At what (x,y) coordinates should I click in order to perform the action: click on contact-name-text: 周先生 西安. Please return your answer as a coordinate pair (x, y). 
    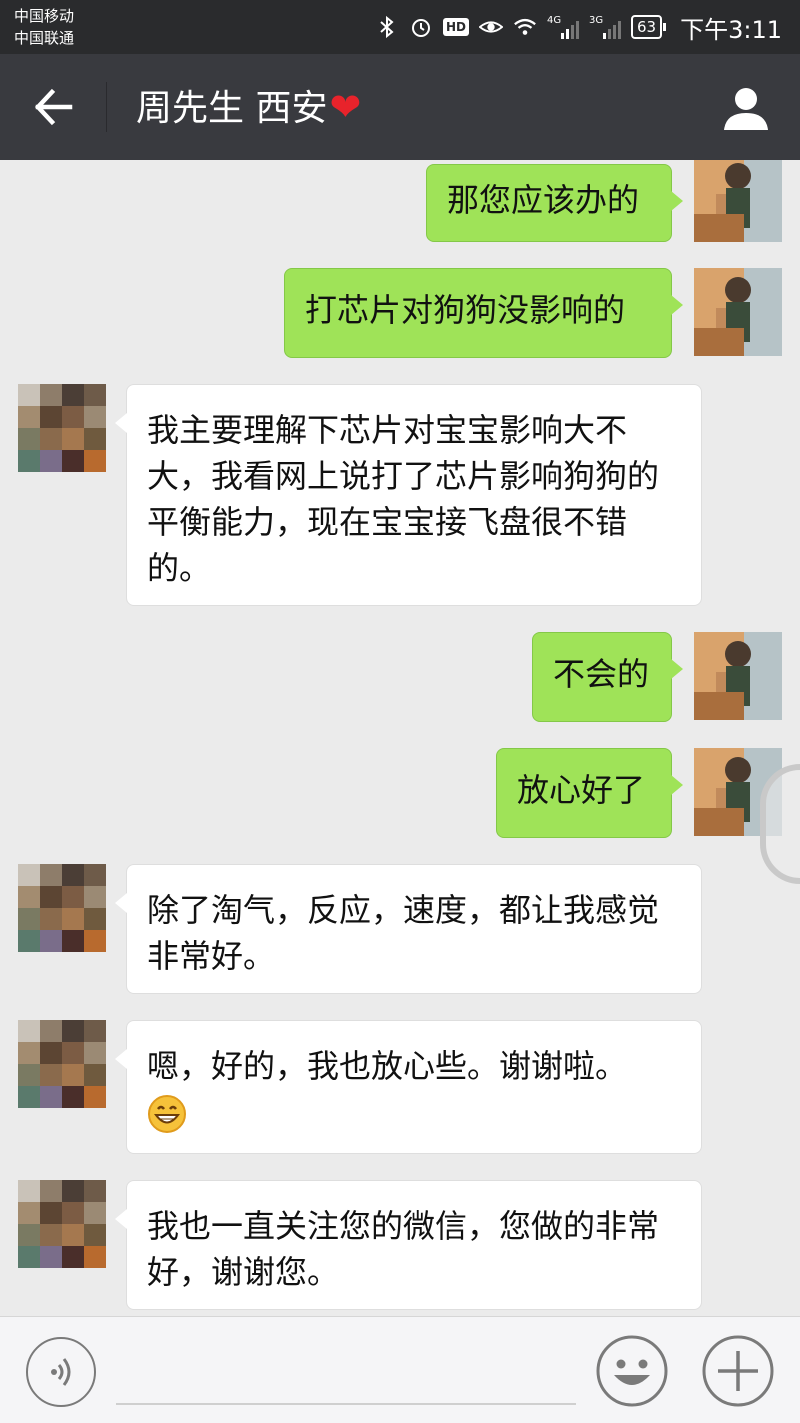
    Looking at the image, I should click on (232, 108).